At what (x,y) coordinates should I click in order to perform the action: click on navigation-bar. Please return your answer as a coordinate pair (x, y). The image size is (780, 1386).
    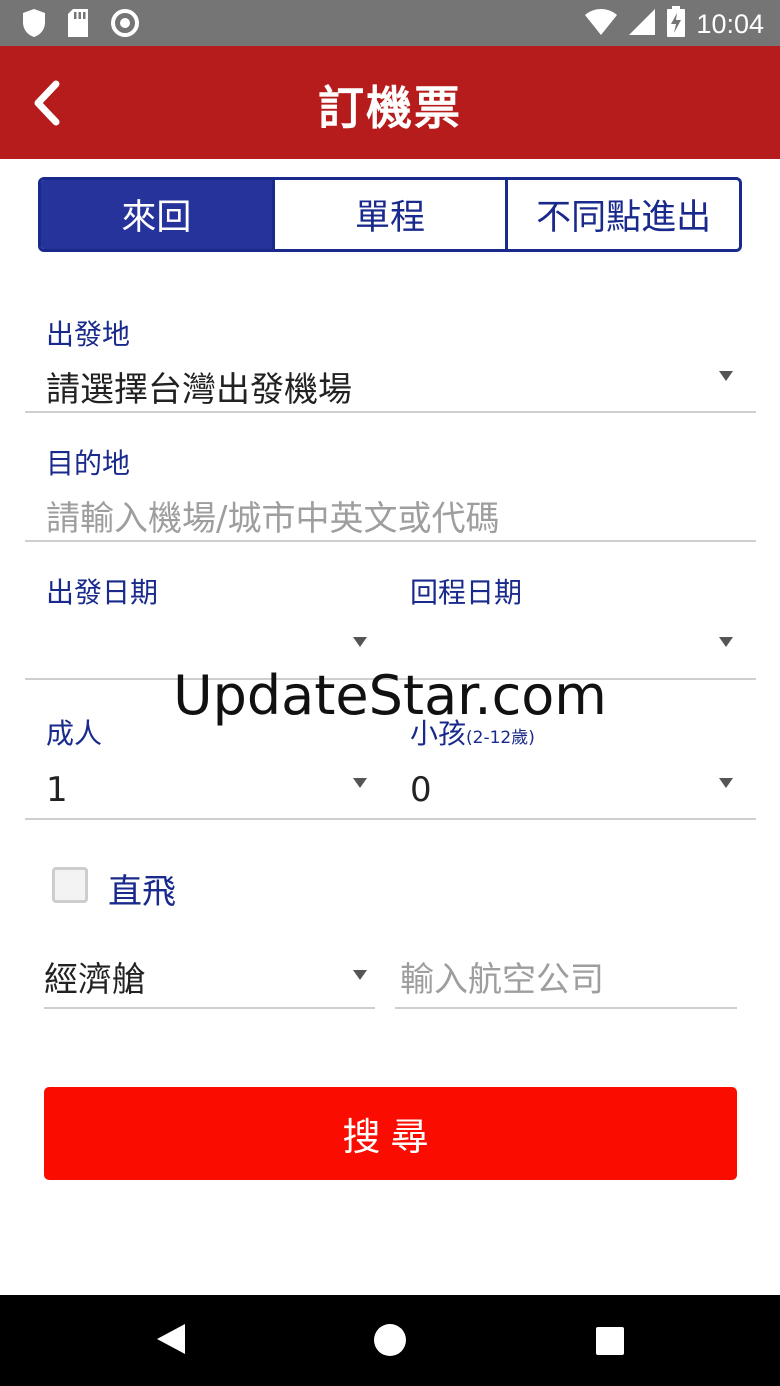
    Looking at the image, I should click on (390, 1340).